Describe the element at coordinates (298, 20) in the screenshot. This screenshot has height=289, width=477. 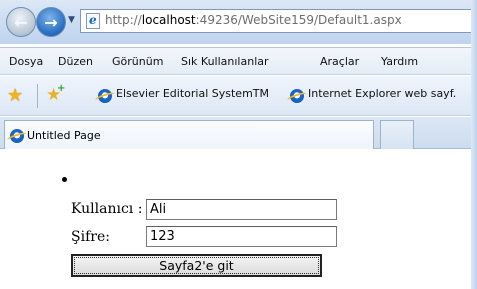
I see `address-rest: :49236/WebSite159/Default1.aspx` at that location.